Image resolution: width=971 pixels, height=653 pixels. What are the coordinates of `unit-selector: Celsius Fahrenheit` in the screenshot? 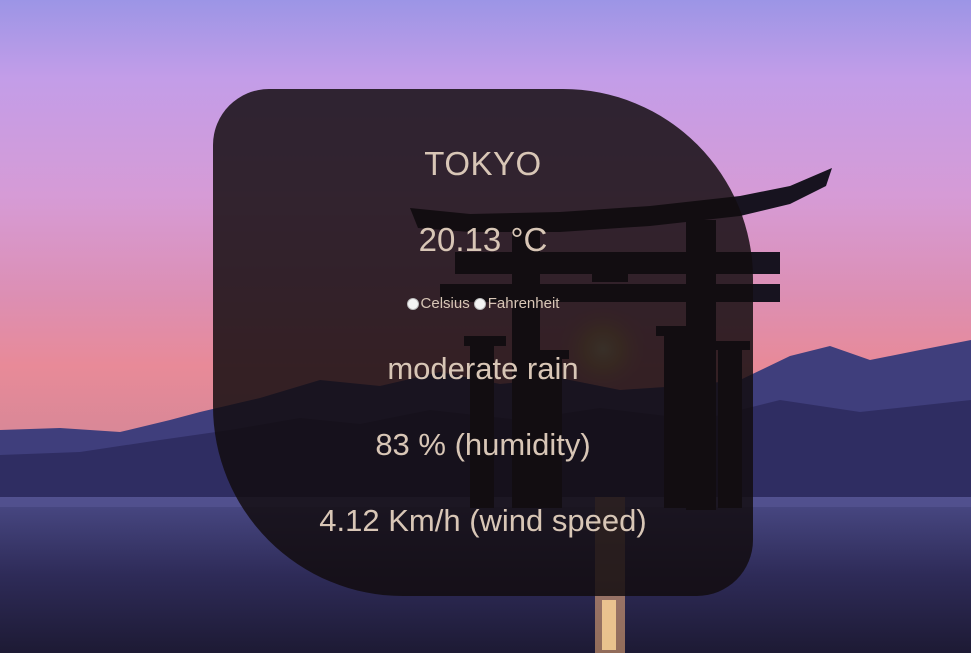 It's located at (483, 304).